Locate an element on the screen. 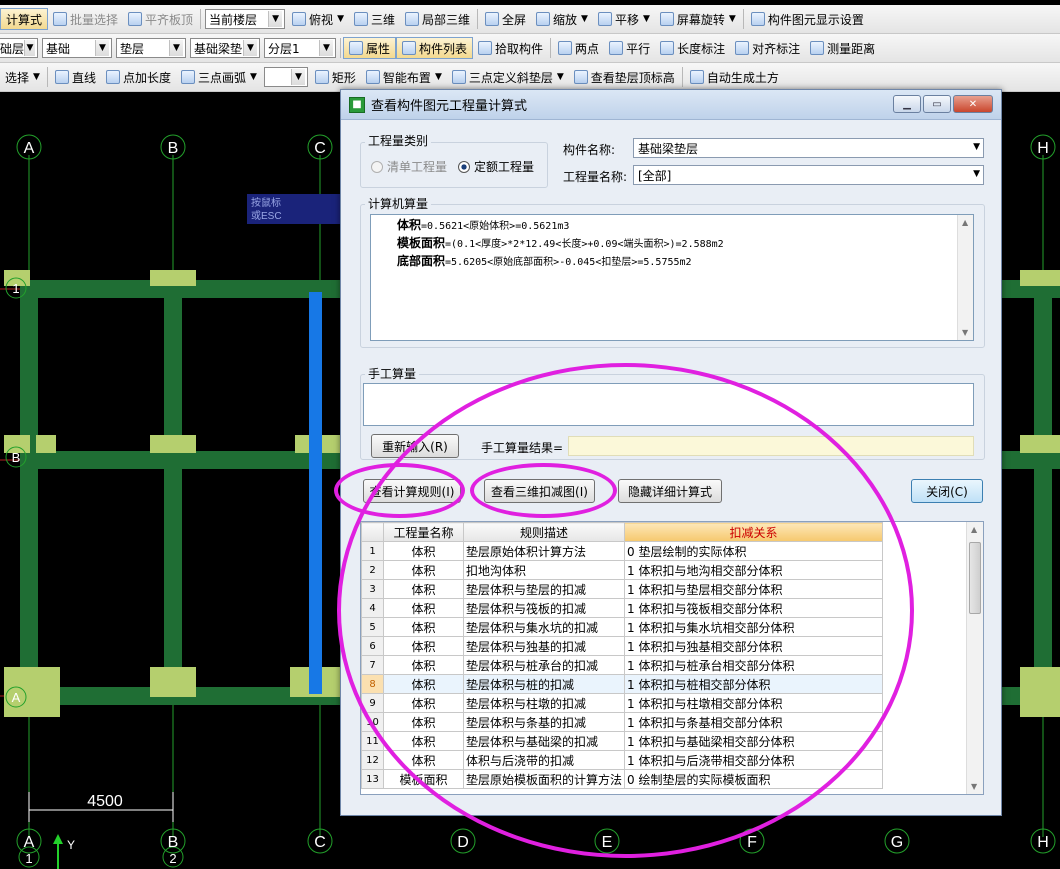 The image size is (1060, 869). rotate-icon is located at coordinates (666, 19).